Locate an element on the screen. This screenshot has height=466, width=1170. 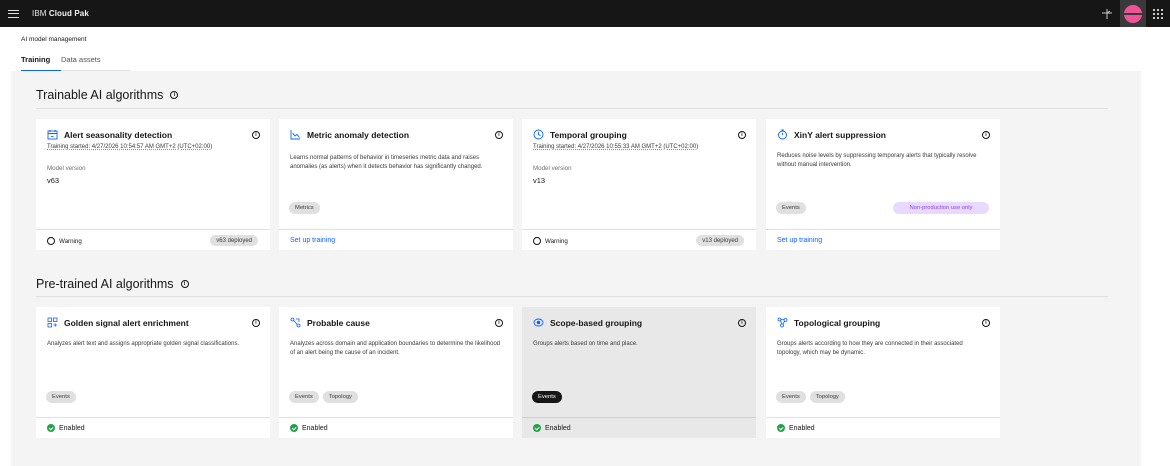
card-title: Topological grouping is located at coordinates (837, 322).